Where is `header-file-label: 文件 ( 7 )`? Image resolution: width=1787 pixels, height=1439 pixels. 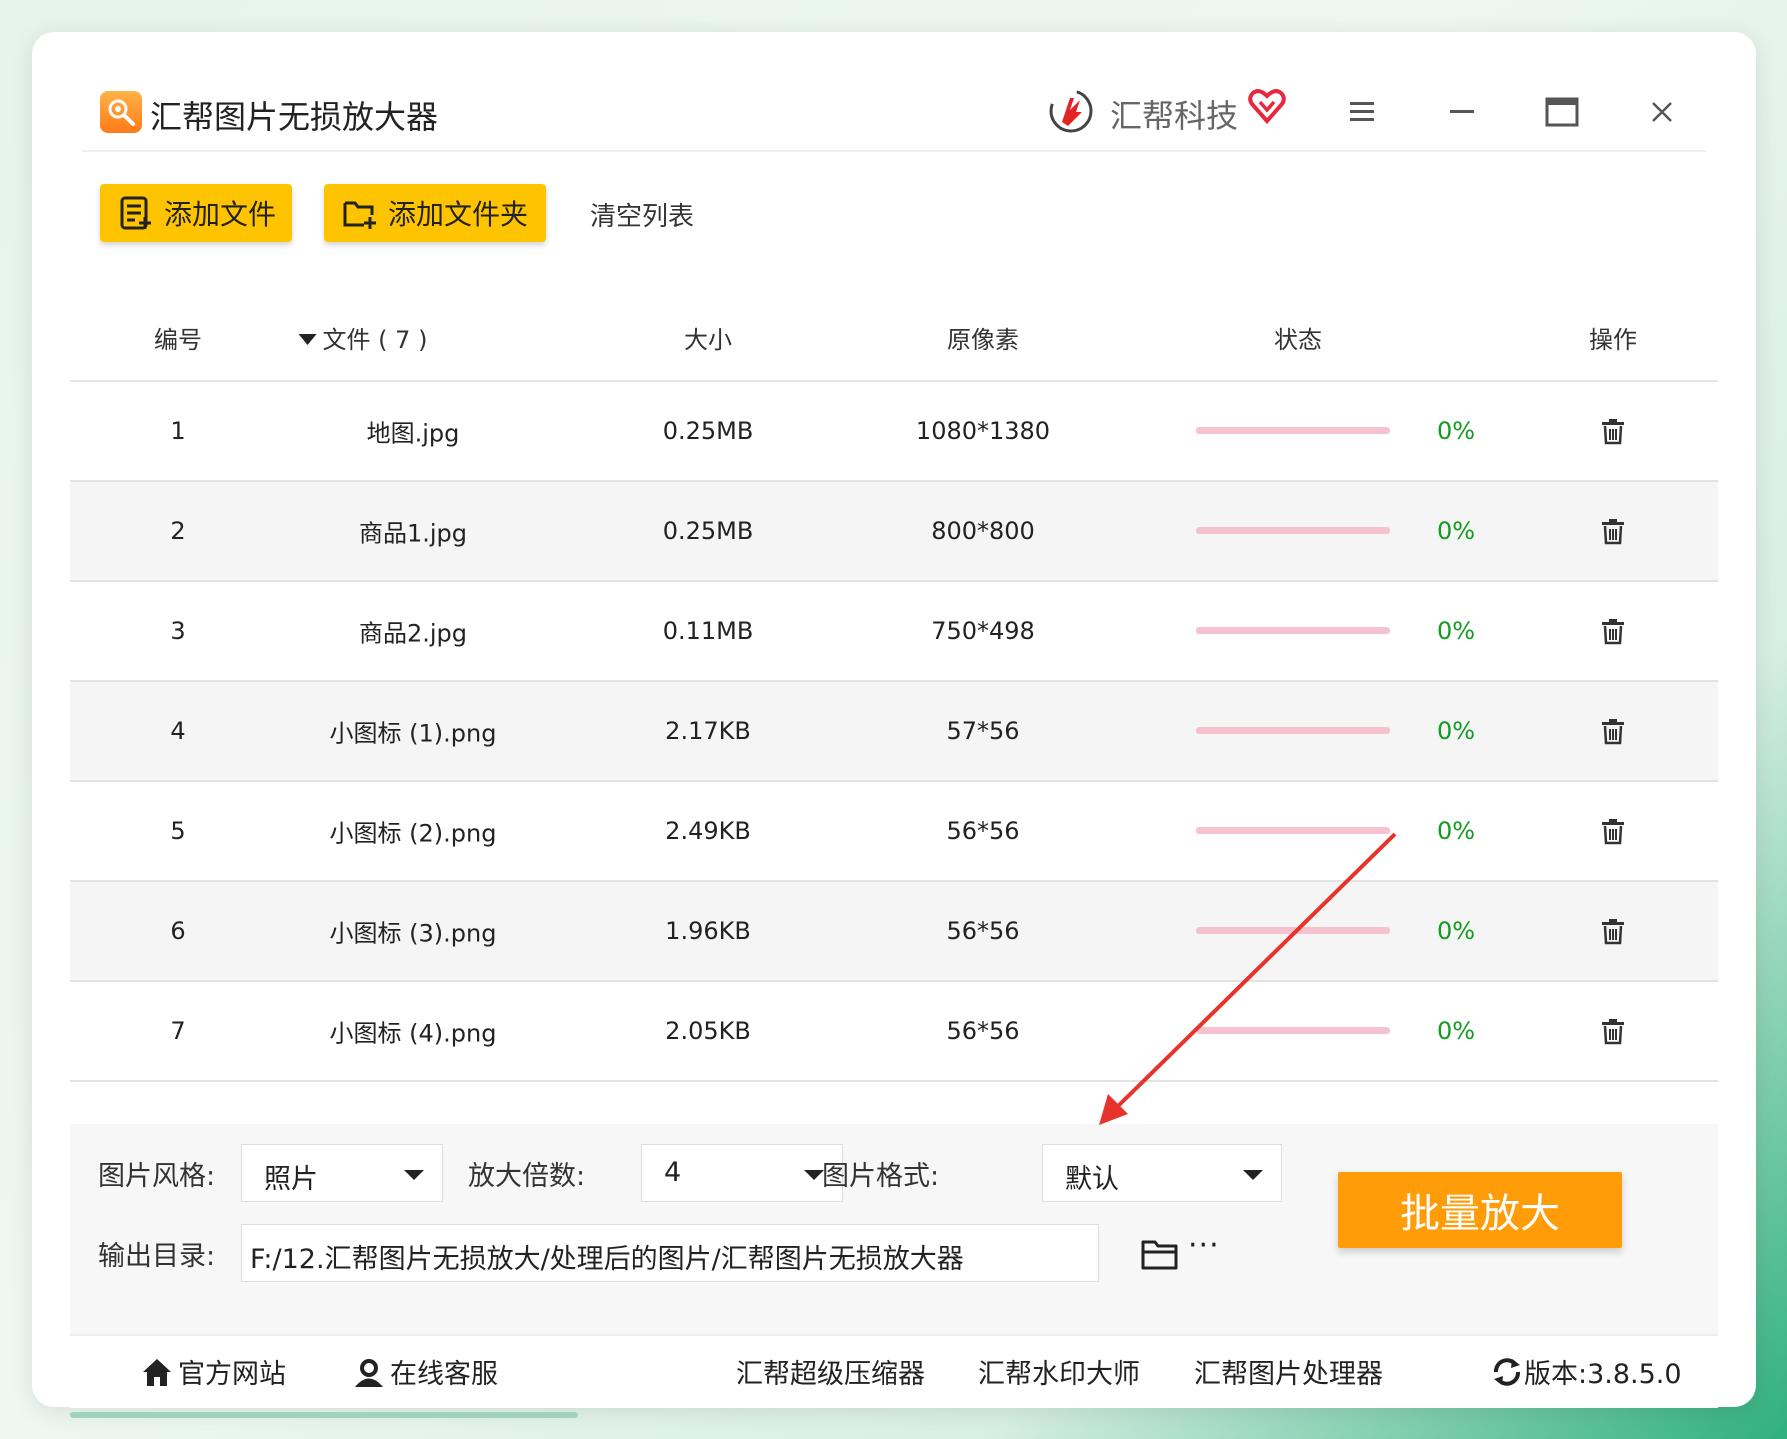 header-file-label: 文件 ( 7 ) is located at coordinates (375, 340).